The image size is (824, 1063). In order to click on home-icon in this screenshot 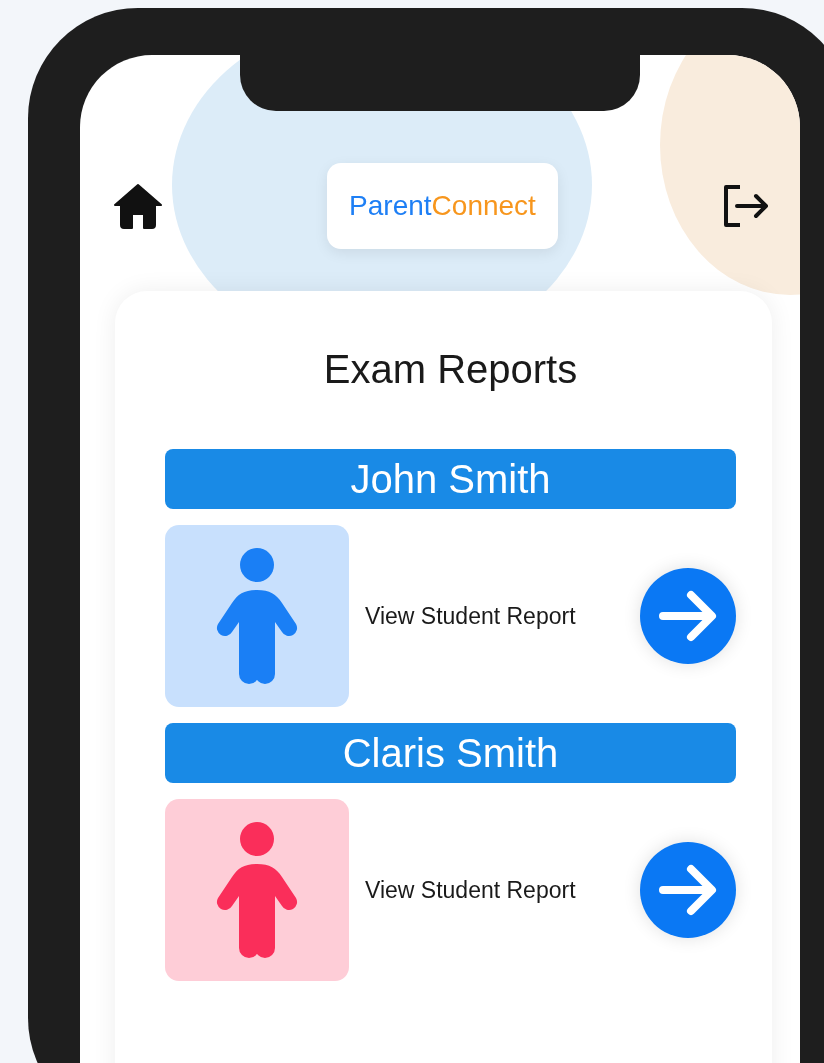, I will do `click(138, 206)`.